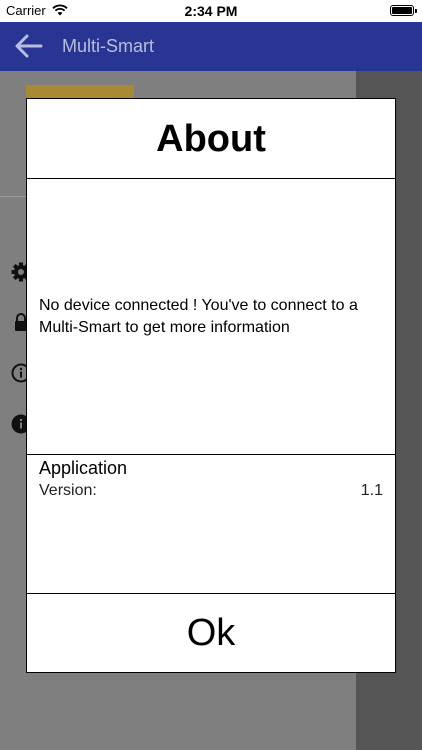  I want to click on ok-button: Ok, so click(211, 633).